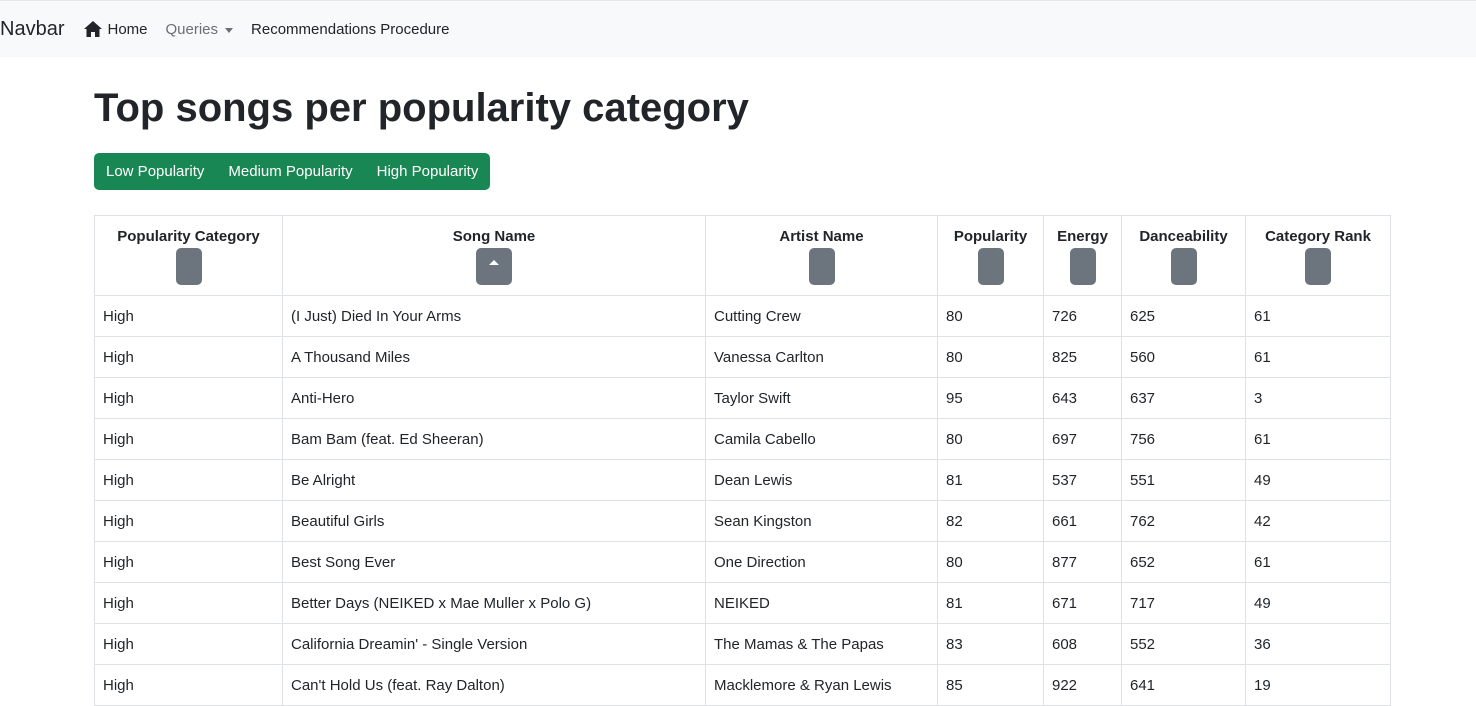 The height and width of the screenshot is (706, 1476). Describe the element at coordinates (1082, 521) in the screenshot. I see `cell-energy: 661` at that location.